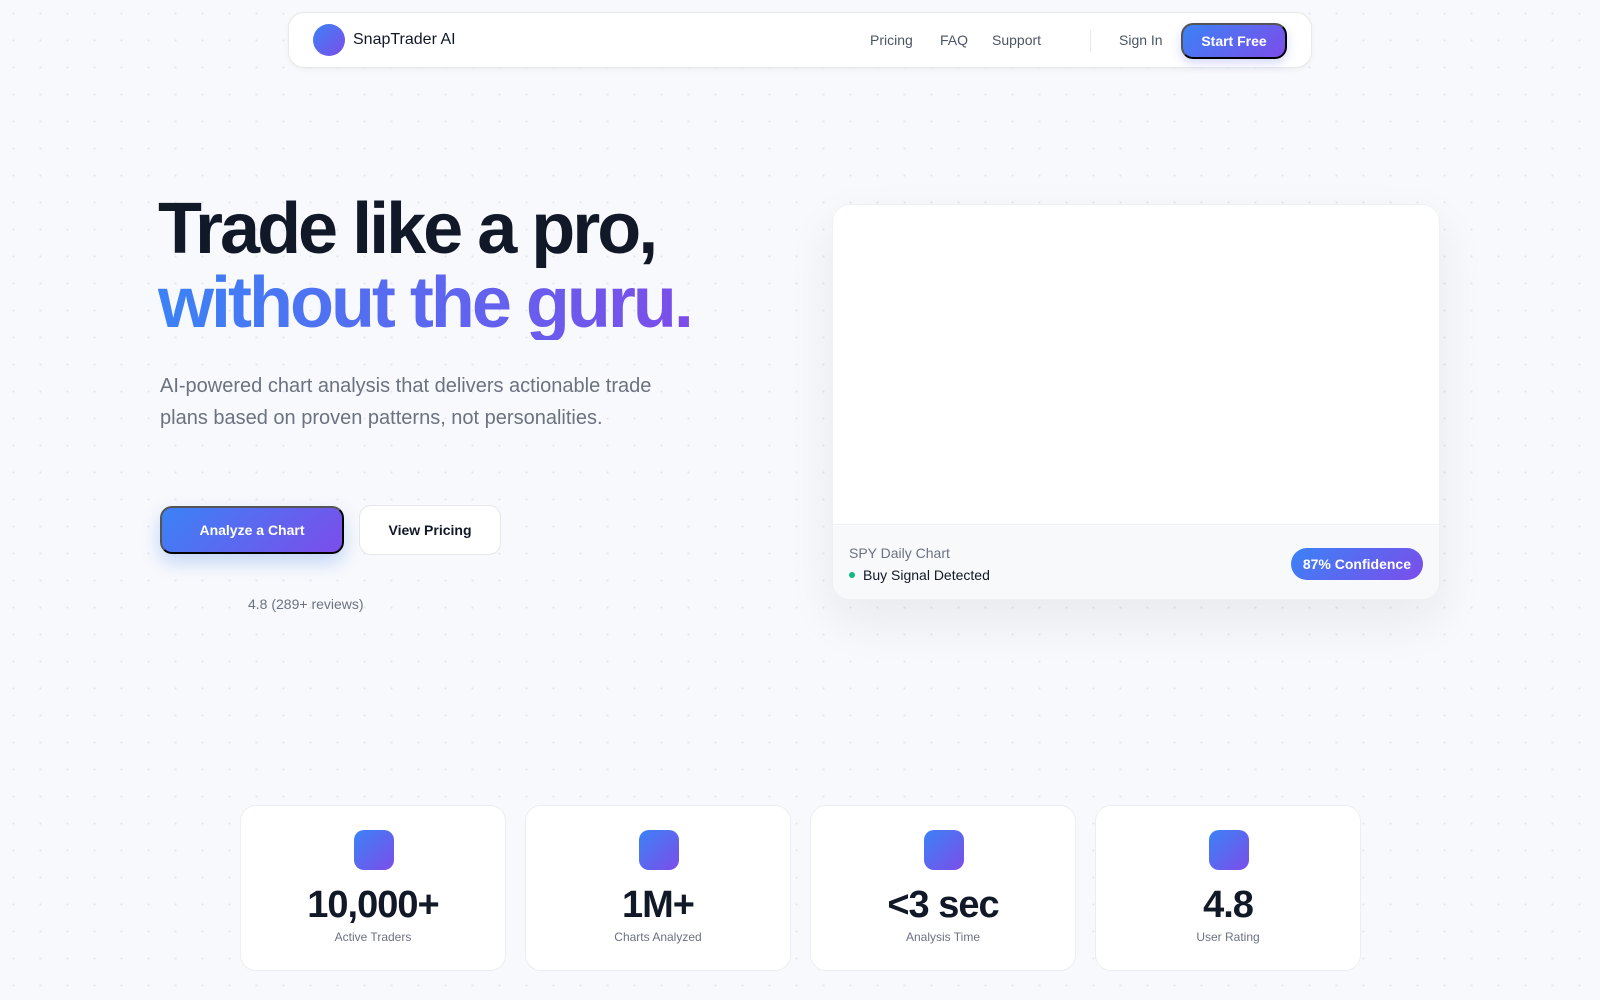 Image resolution: width=1600 pixels, height=1000 pixels. What do you see at coordinates (373, 937) in the screenshot?
I see `stat-label: Active Traders` at bounding box center [373, 937].